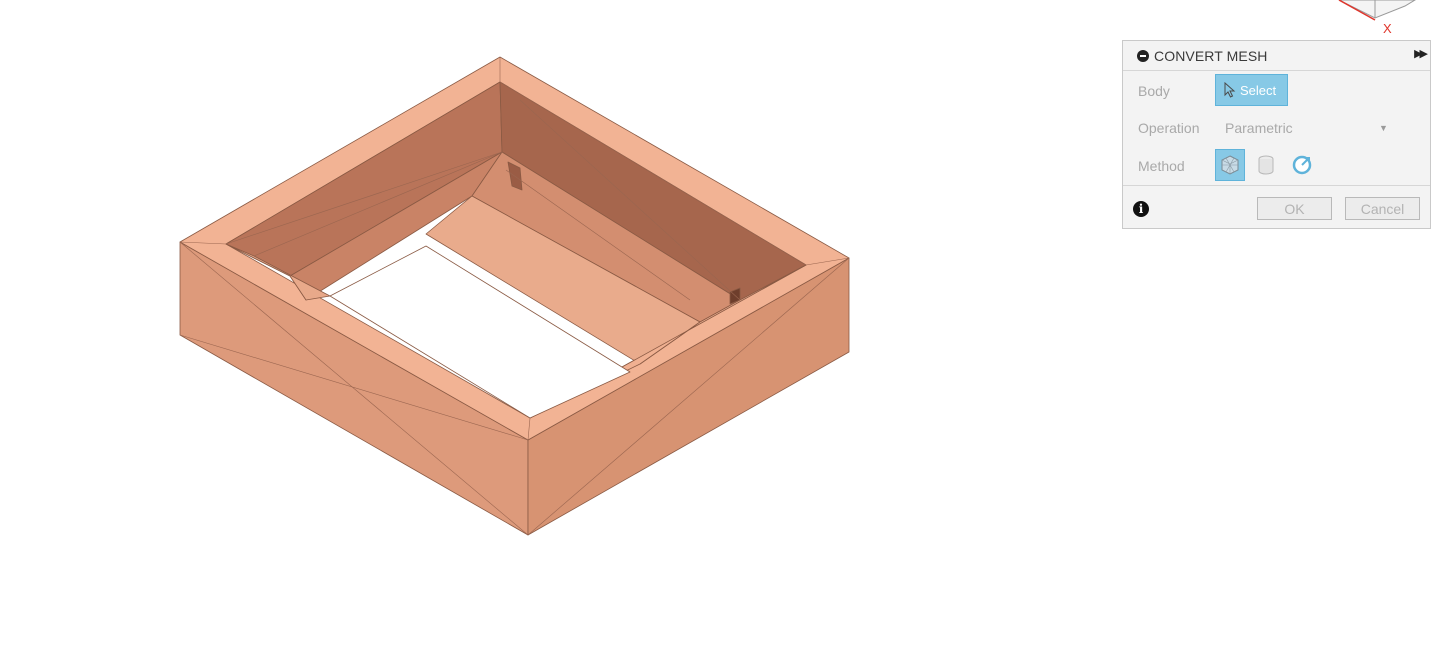 The image size is (1437, 647). I want to click on viewcube: X, so click(1375, 20).